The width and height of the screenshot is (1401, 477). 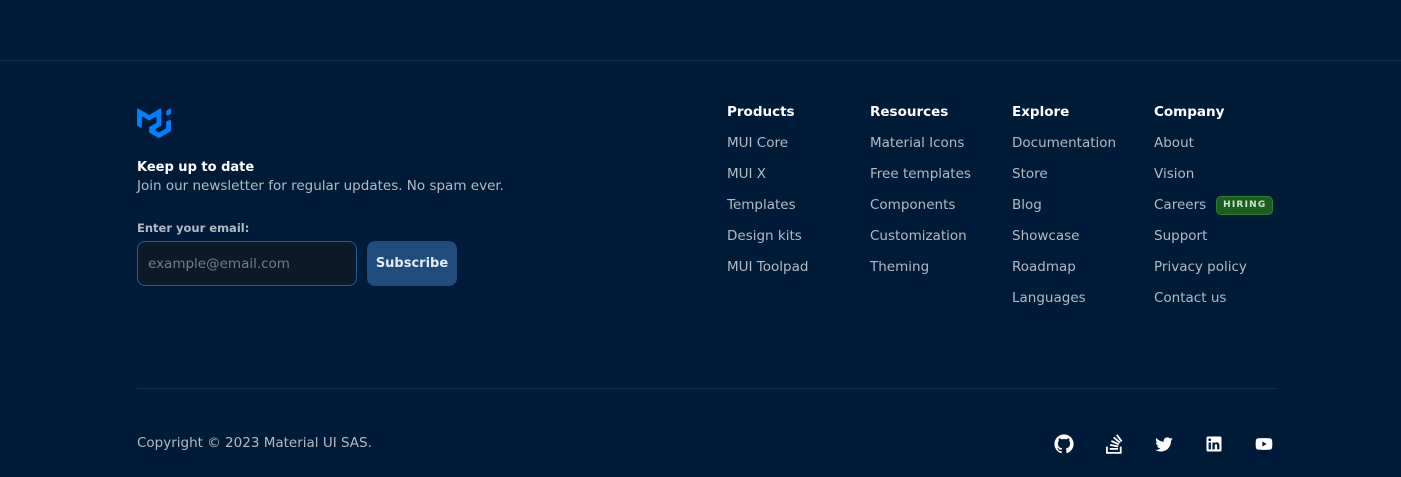 What do you see at coordinates (909, 112) in the screenshot?
I see `column-title-resources: Resources` at bounding box center [909, 112].